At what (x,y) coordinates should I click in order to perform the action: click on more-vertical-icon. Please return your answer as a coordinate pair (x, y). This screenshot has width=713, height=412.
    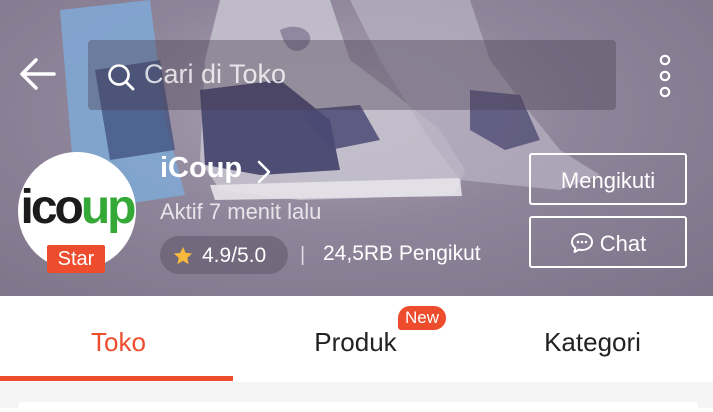
    Looking at the image, I should click on (665, 76).